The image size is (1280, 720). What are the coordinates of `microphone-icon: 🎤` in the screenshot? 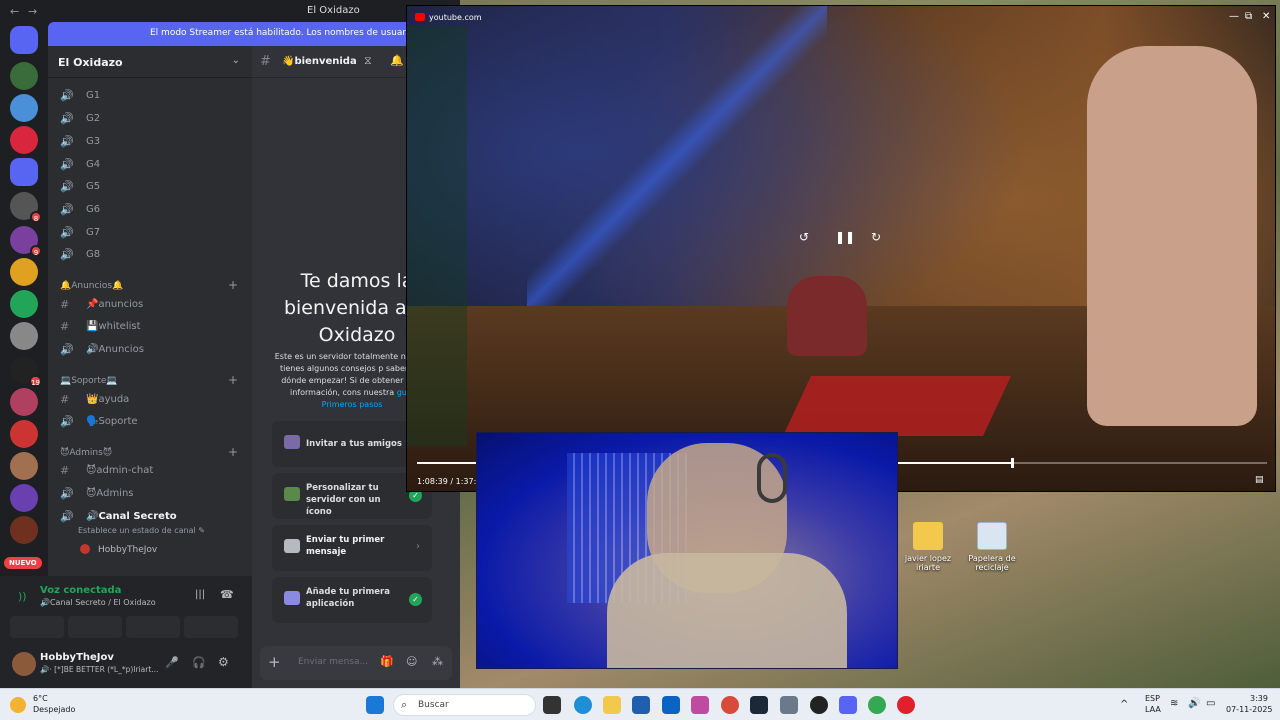 It's located at (172, 662).